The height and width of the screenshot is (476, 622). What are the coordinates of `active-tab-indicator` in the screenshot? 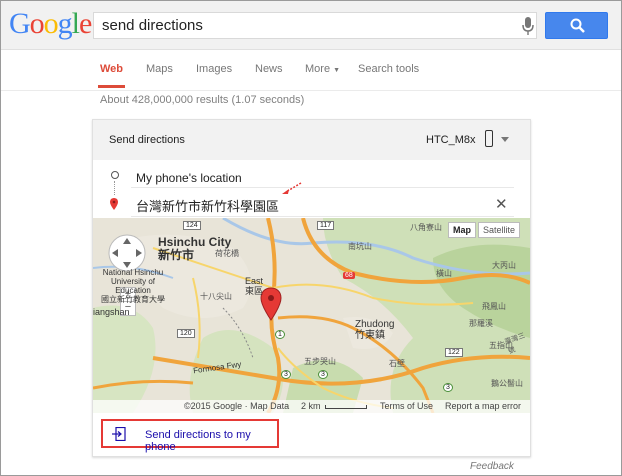 It's located at (111, 86).